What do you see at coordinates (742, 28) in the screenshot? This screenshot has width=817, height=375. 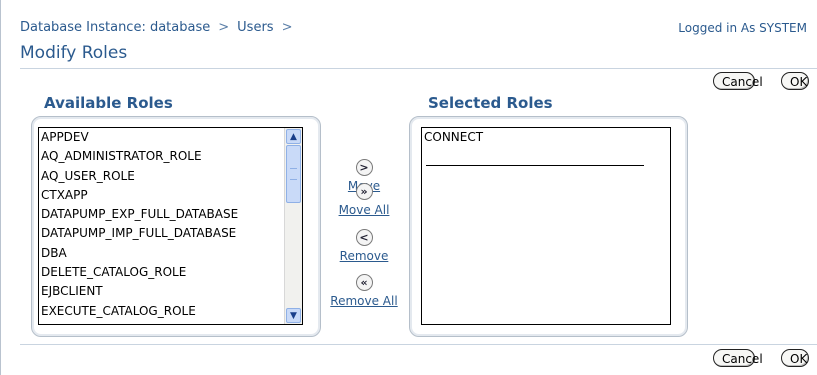 I see `login-info: Logged in As SYSTEM` at bounding box center [742, 28].